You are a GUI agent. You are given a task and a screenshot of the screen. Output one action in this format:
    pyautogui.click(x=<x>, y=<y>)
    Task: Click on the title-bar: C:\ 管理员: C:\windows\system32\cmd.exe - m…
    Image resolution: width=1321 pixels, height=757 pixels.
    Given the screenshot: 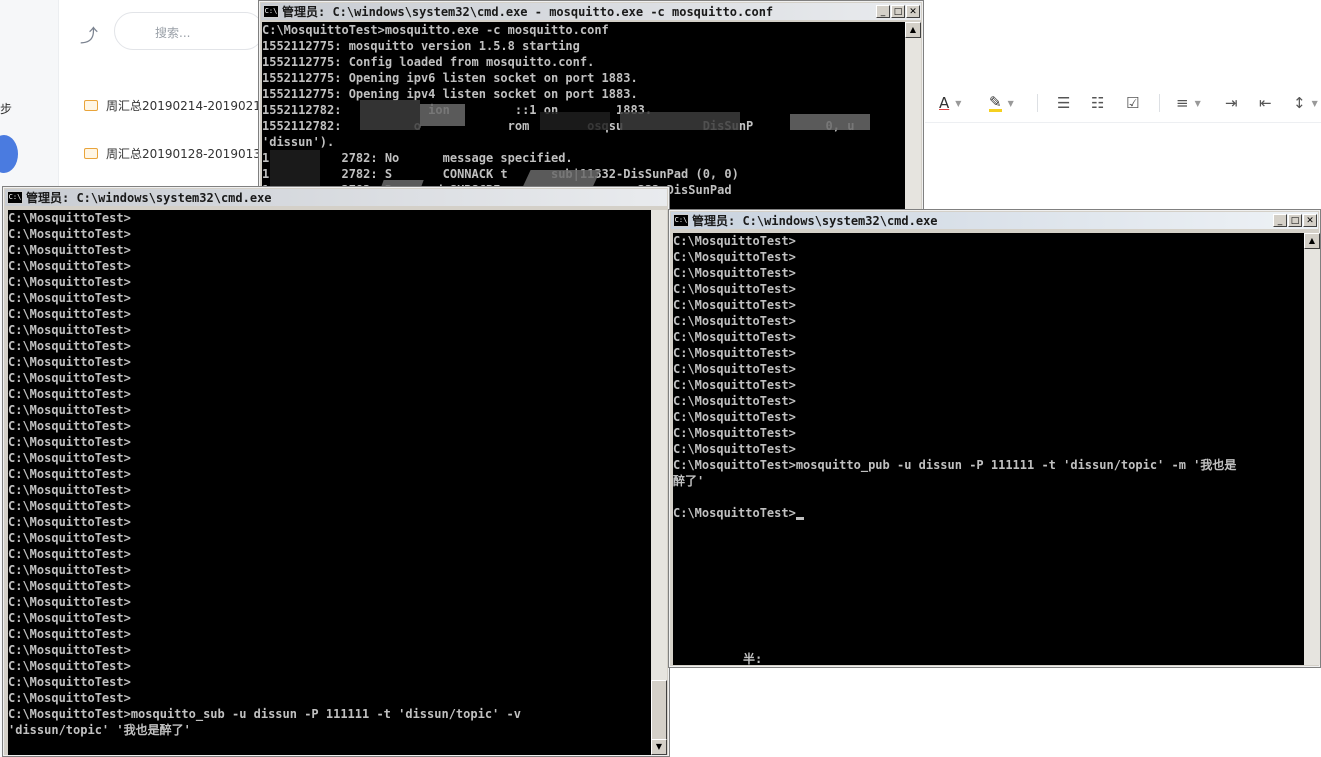 What is the action you would take?
    pyautogui.click(x=591, y=11)
    